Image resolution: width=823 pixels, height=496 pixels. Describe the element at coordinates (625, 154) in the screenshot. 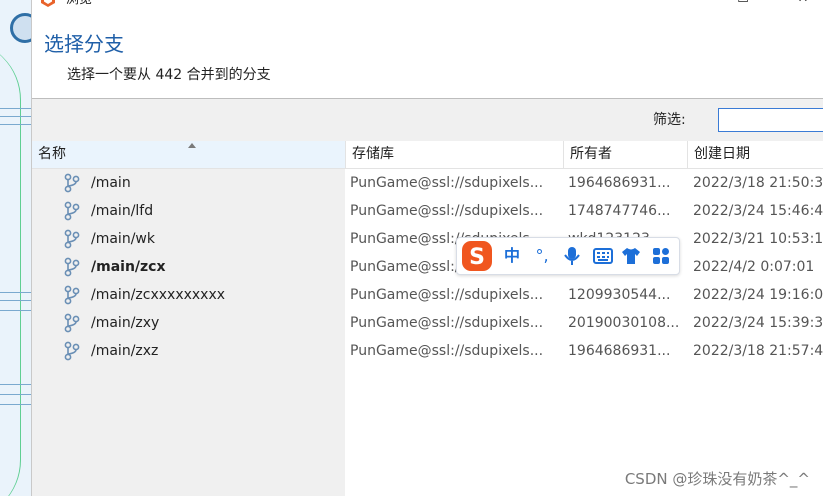

I see `column-header-owner: 所有者` at that location.